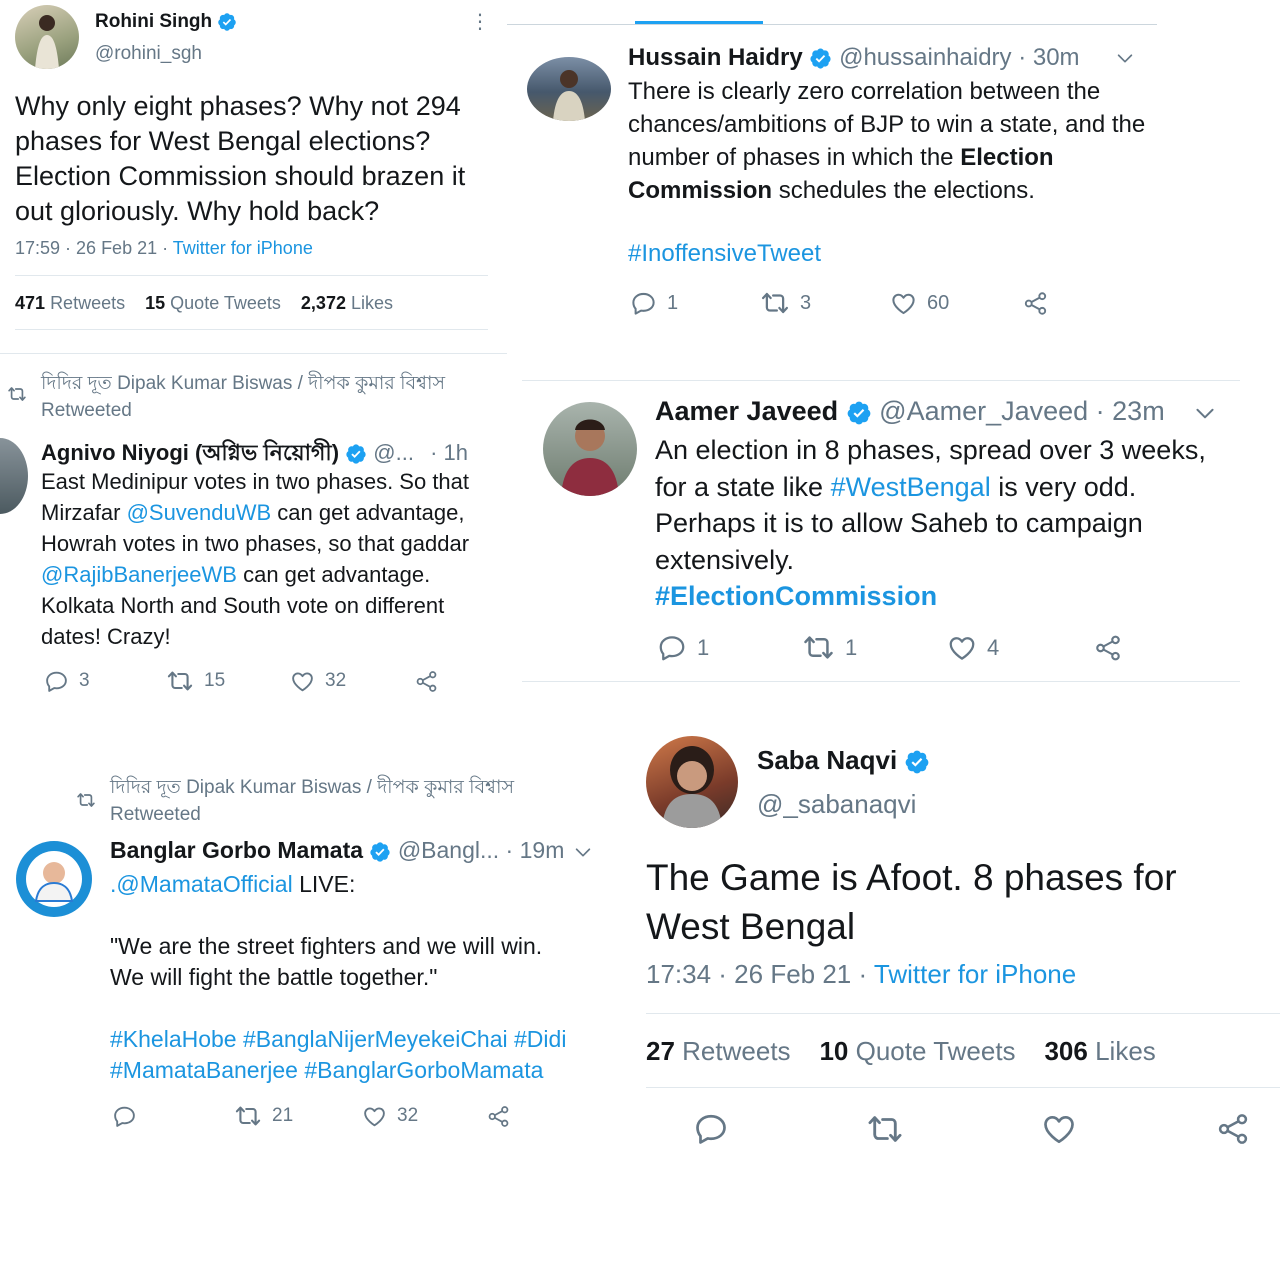 The height and width of the screenshot is (1280, 1280). I want to click on hashtag-link: #ElectionCommission, so click(930, 596).